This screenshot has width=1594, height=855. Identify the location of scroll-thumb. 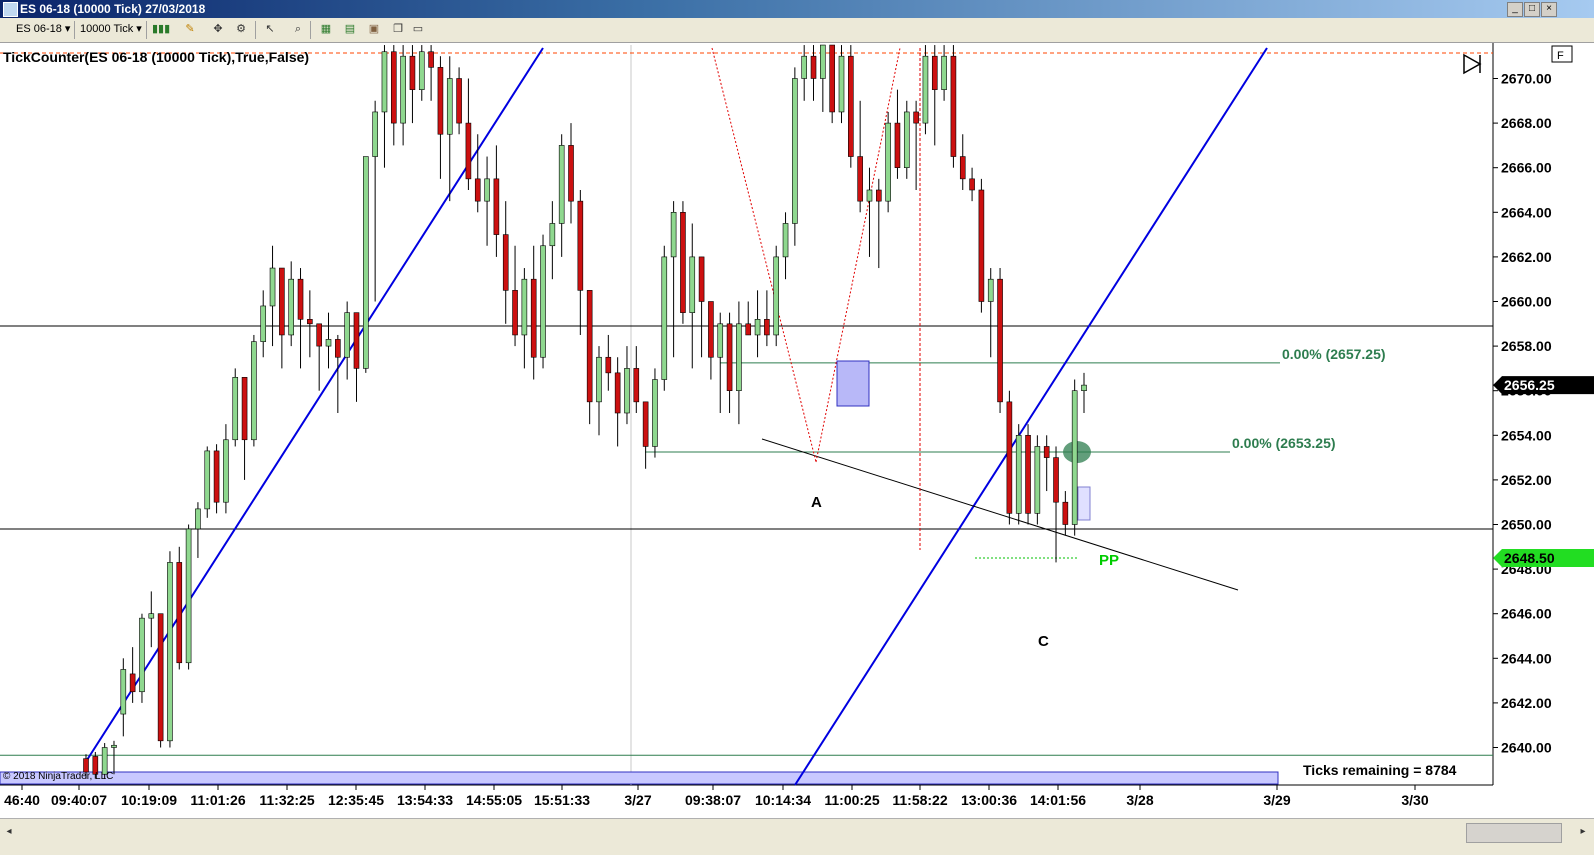
(1514, 833).